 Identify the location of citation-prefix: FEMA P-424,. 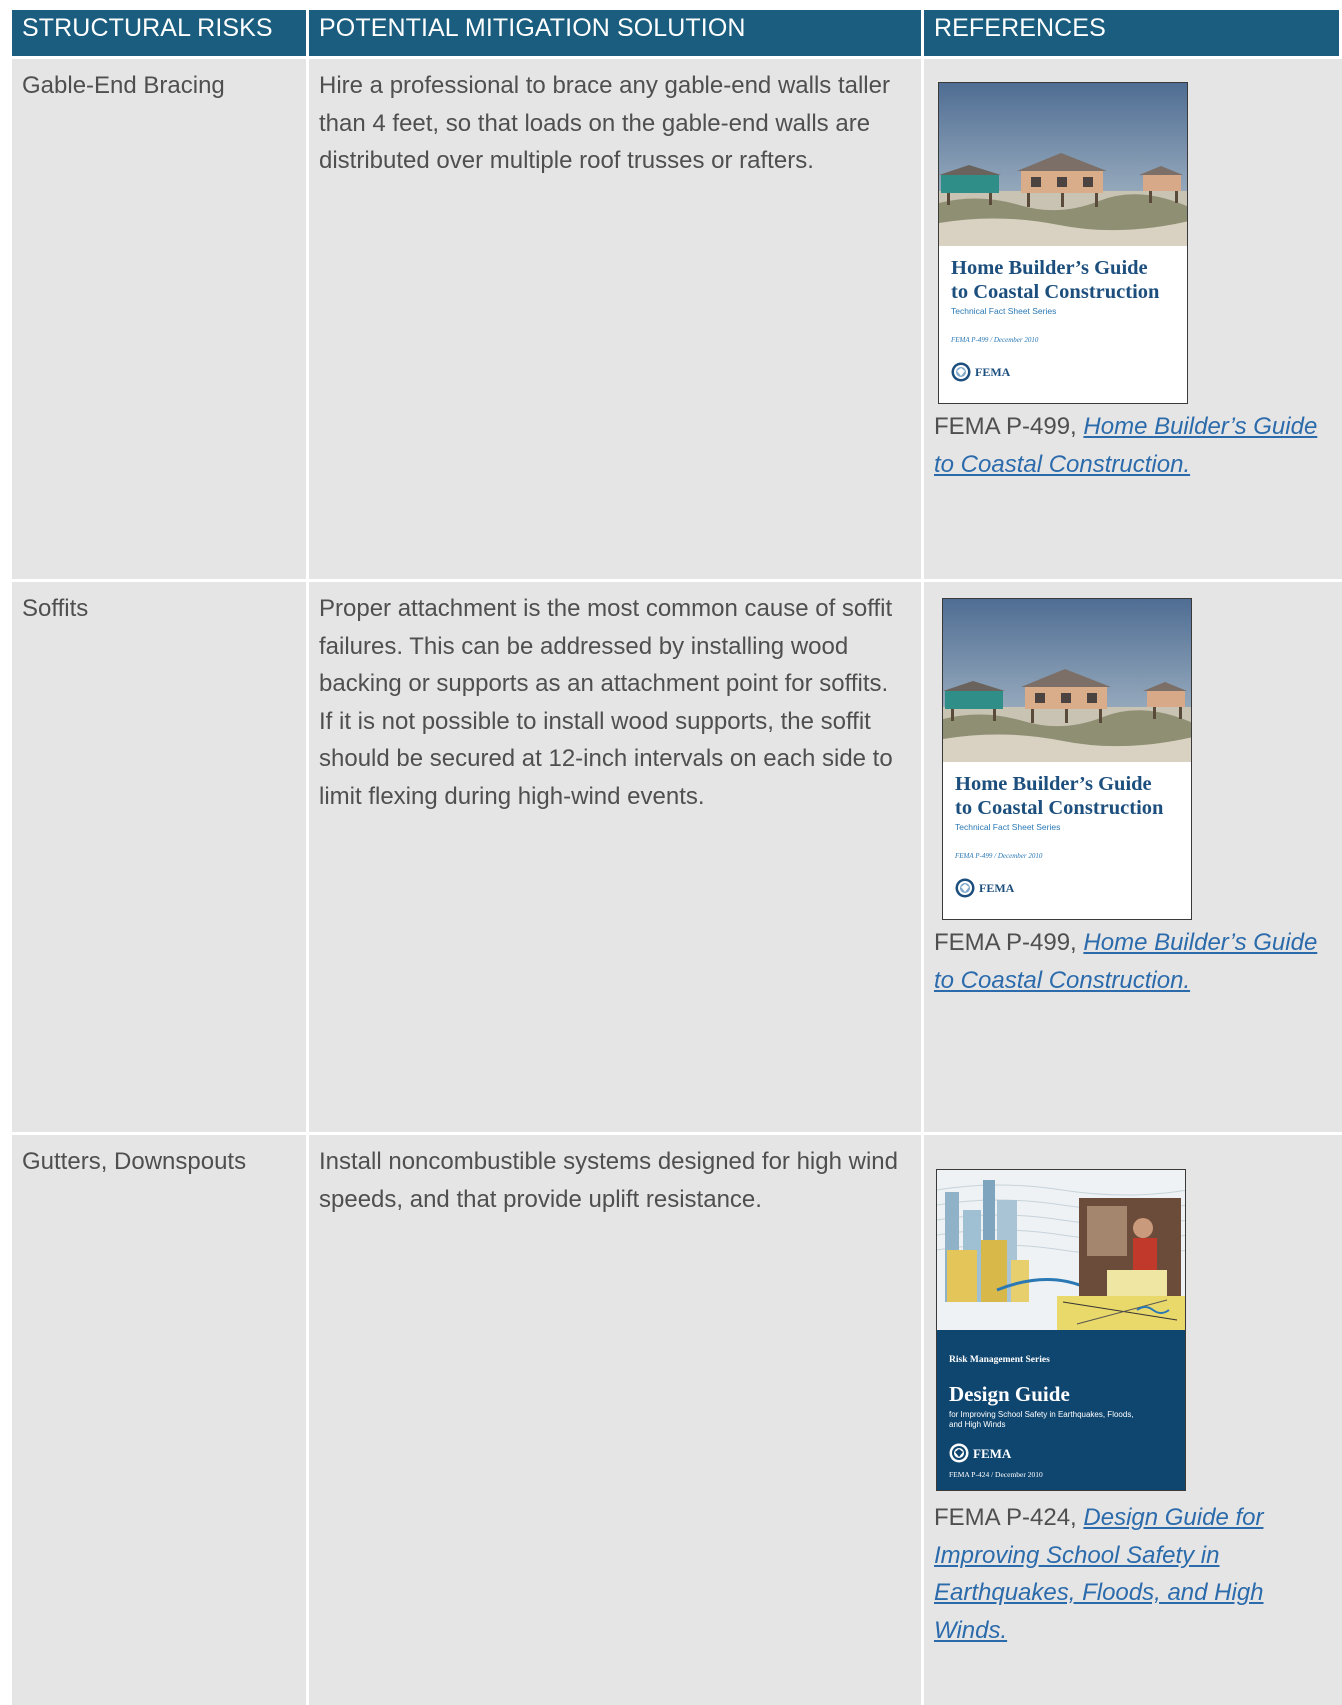
(1009, 1517).